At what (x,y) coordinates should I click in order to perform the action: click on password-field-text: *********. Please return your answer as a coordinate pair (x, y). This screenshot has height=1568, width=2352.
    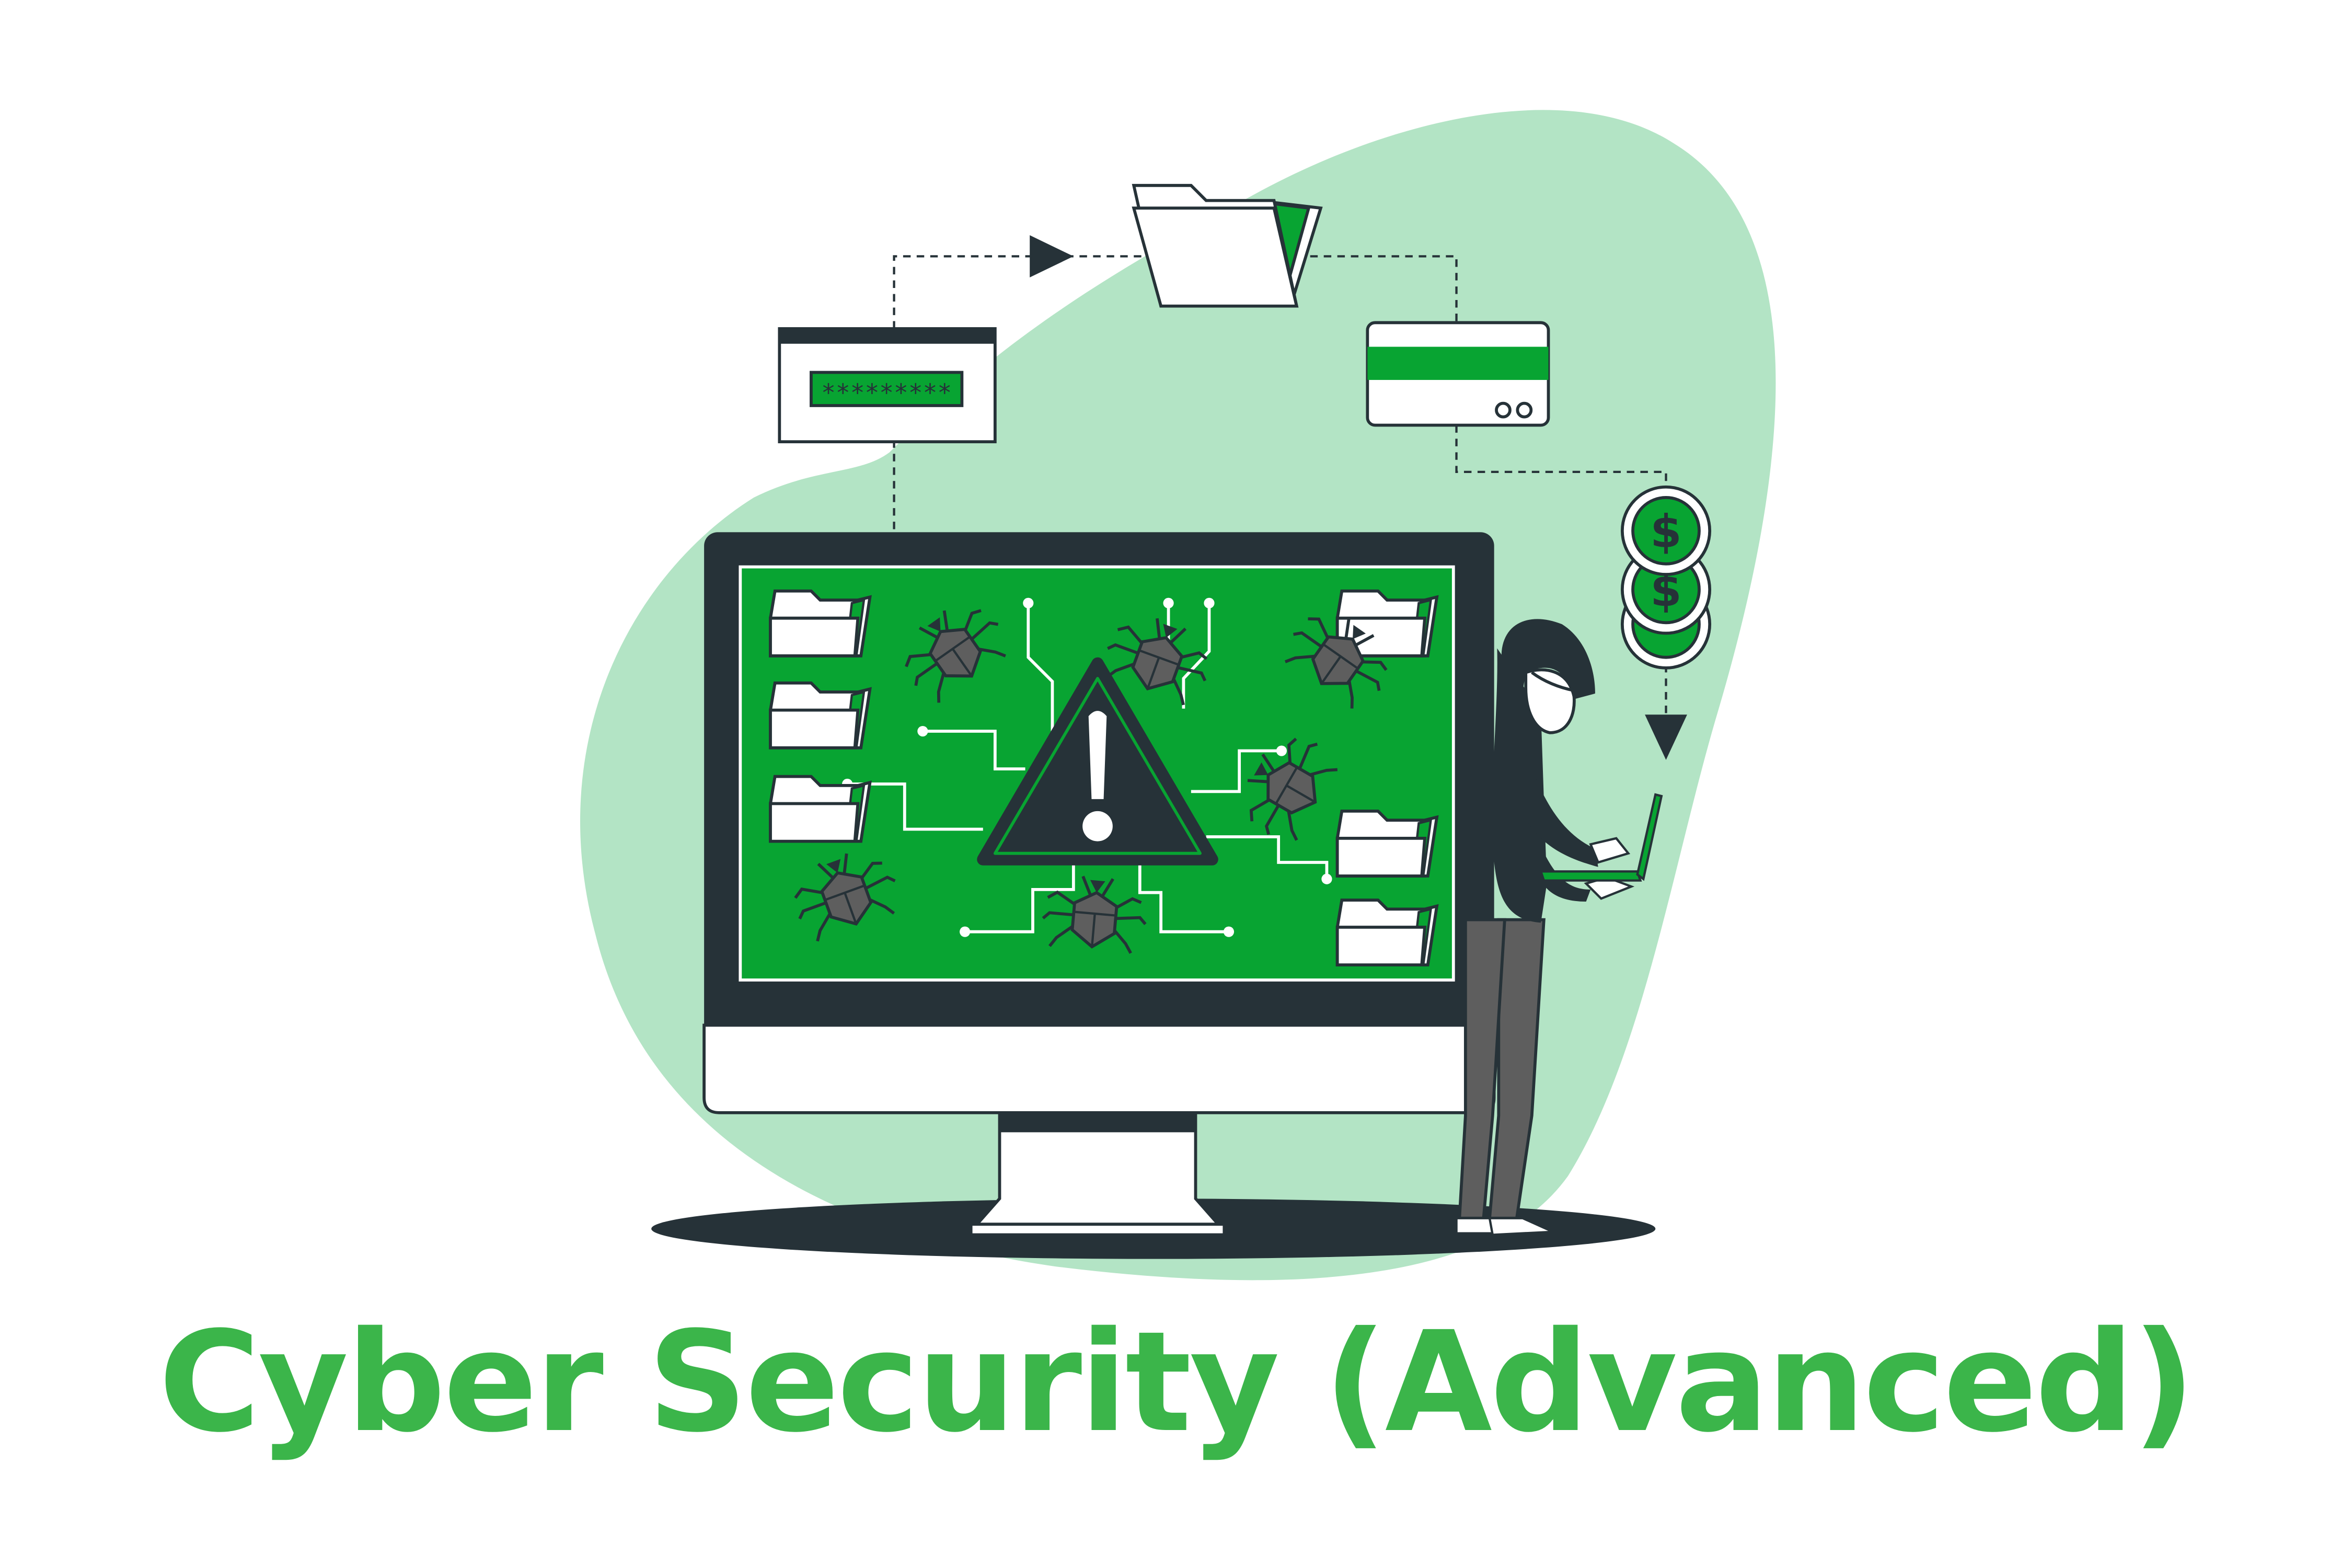
    Looking at the image, I should click on (886, 392).